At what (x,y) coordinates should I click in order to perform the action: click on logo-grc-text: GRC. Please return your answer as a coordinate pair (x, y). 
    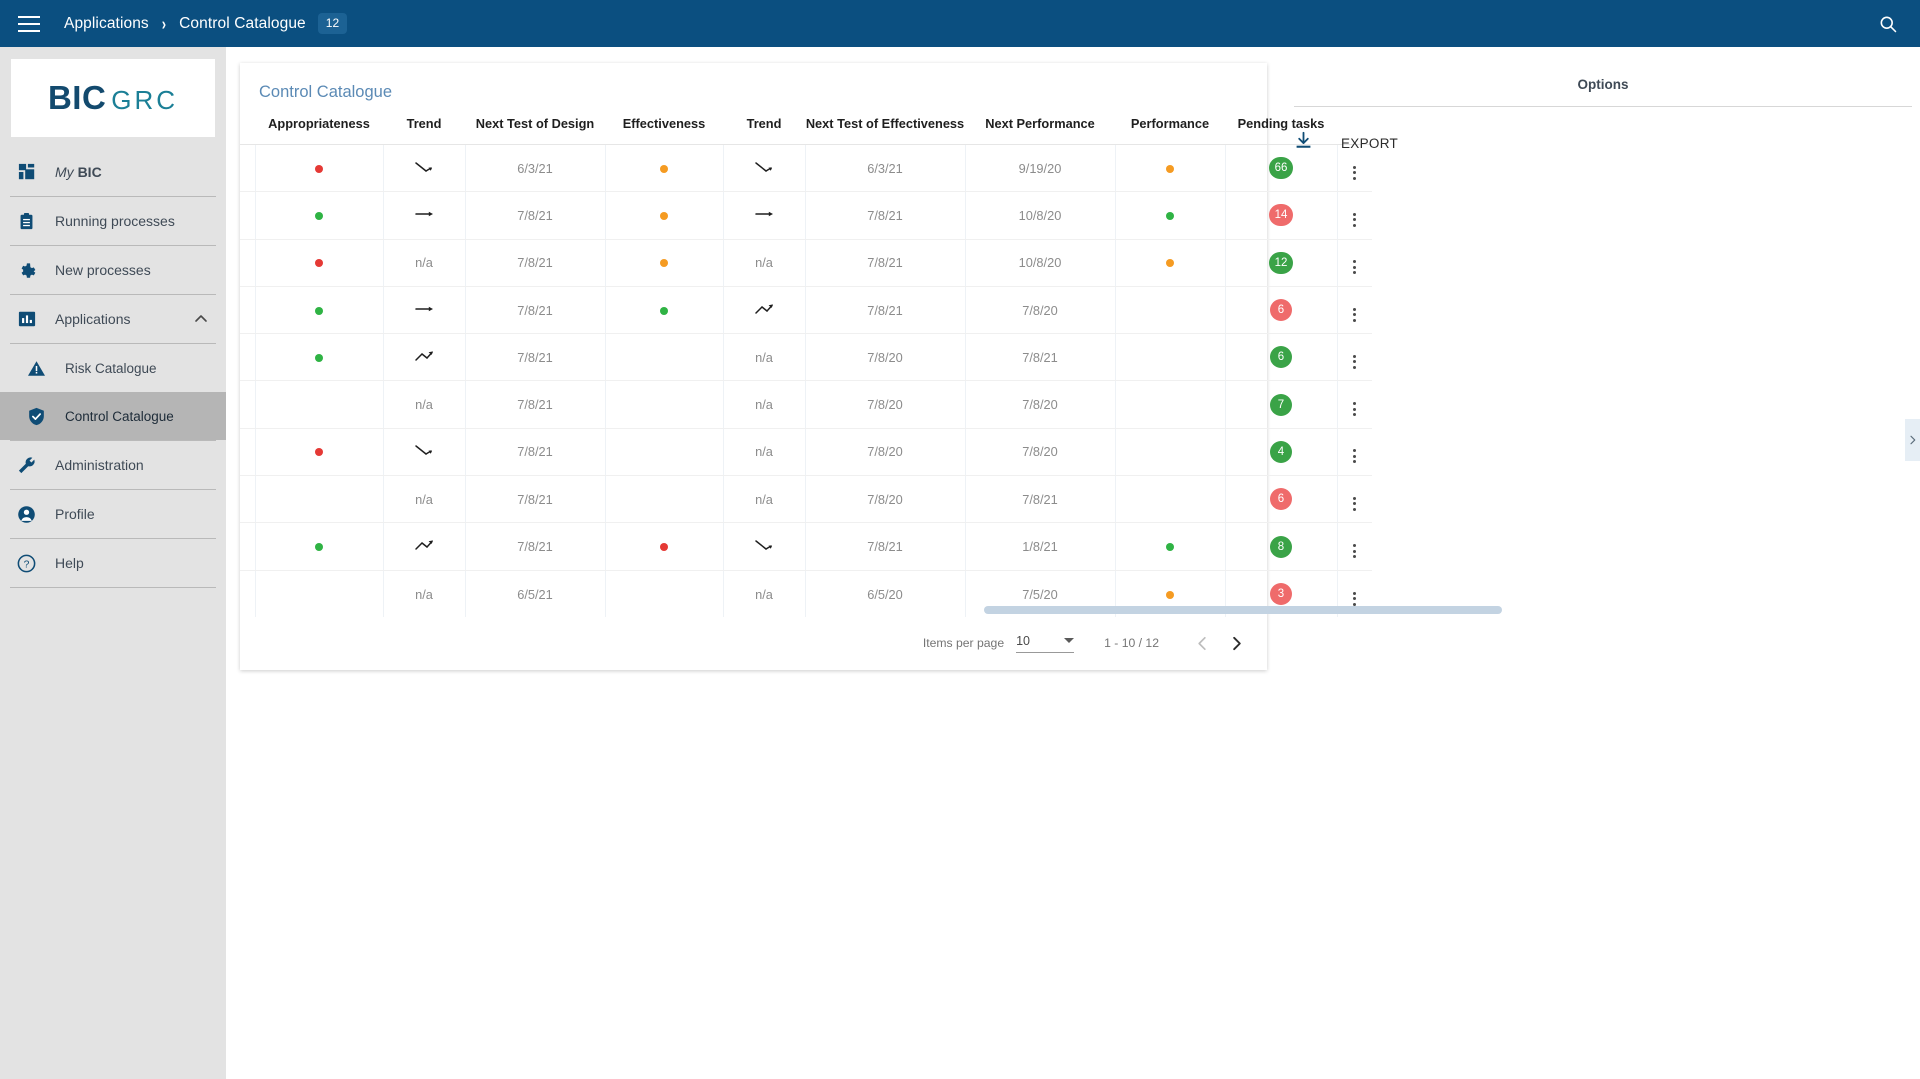
    Looking at the image, I should click on (145, 100).